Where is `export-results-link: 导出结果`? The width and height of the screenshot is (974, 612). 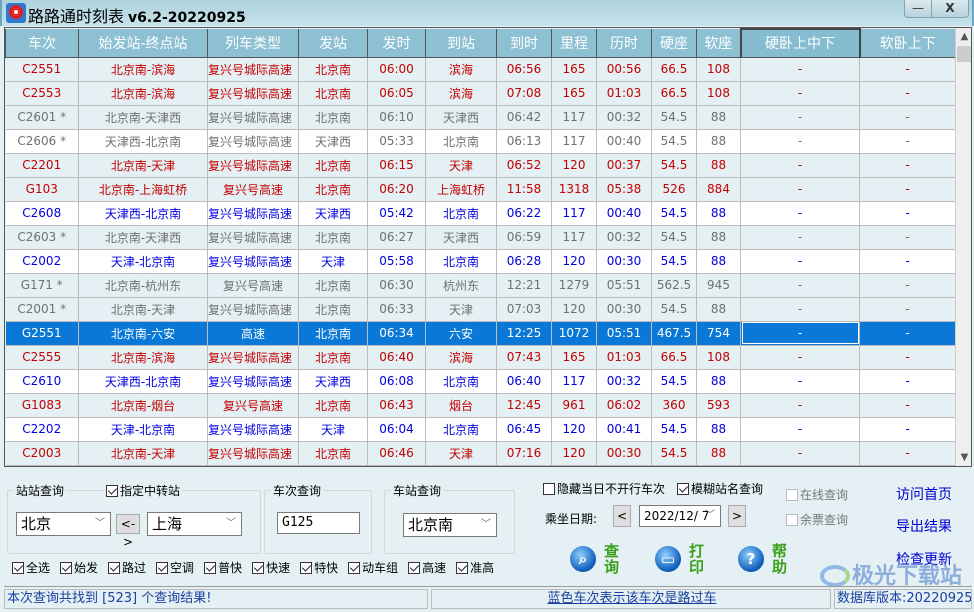 export-results-link: 导出结果 is located at coordinates (924, 526).